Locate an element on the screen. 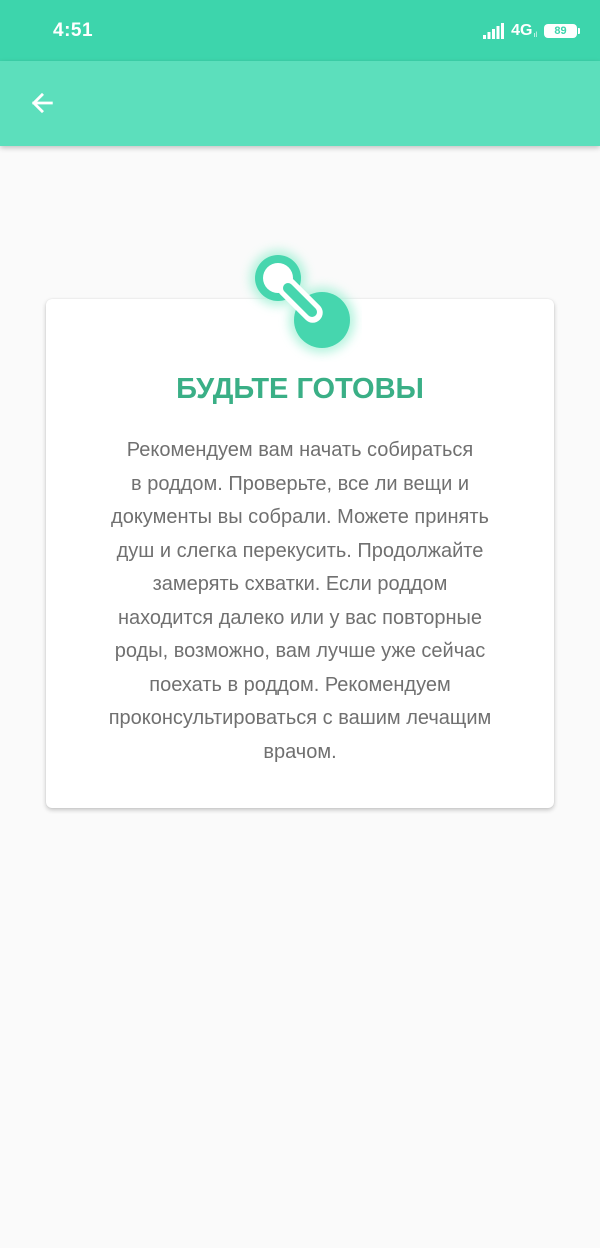 This screenshot has width=600, height=1248. battery-icon: 89 is located at coordinates (562, 31).